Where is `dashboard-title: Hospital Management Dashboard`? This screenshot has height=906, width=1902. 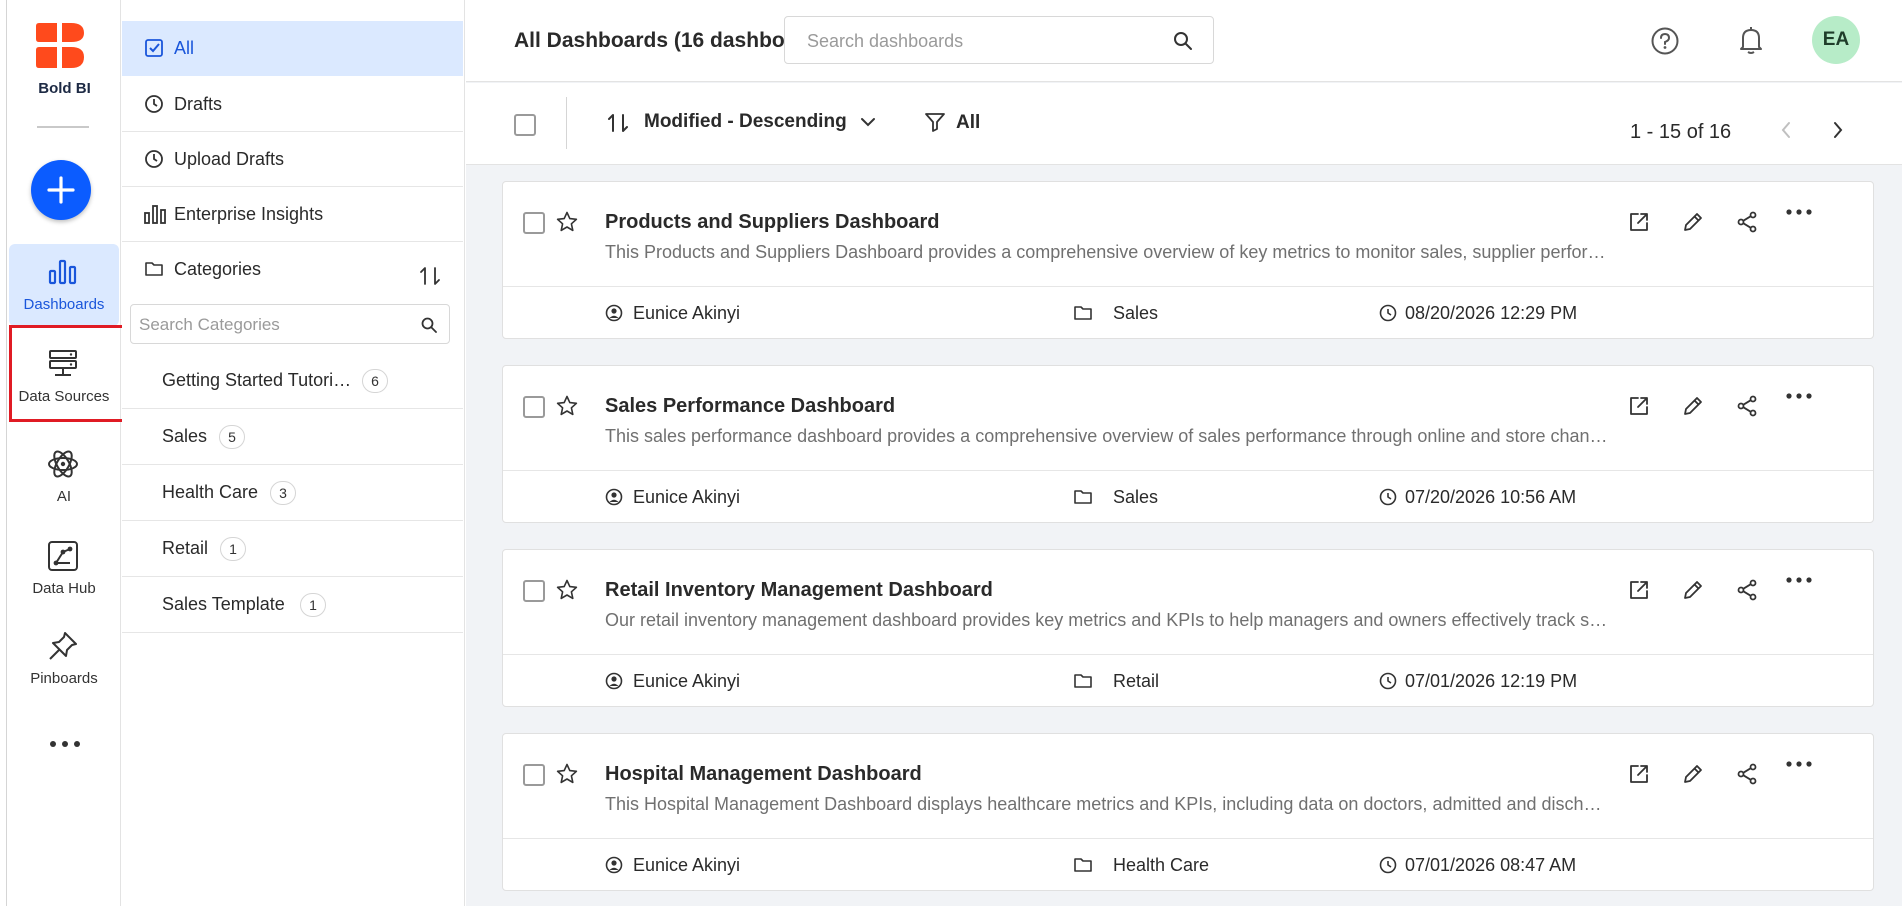 dashboard-title: Hospital Management Dashboard is located at coordinates (763, 774).